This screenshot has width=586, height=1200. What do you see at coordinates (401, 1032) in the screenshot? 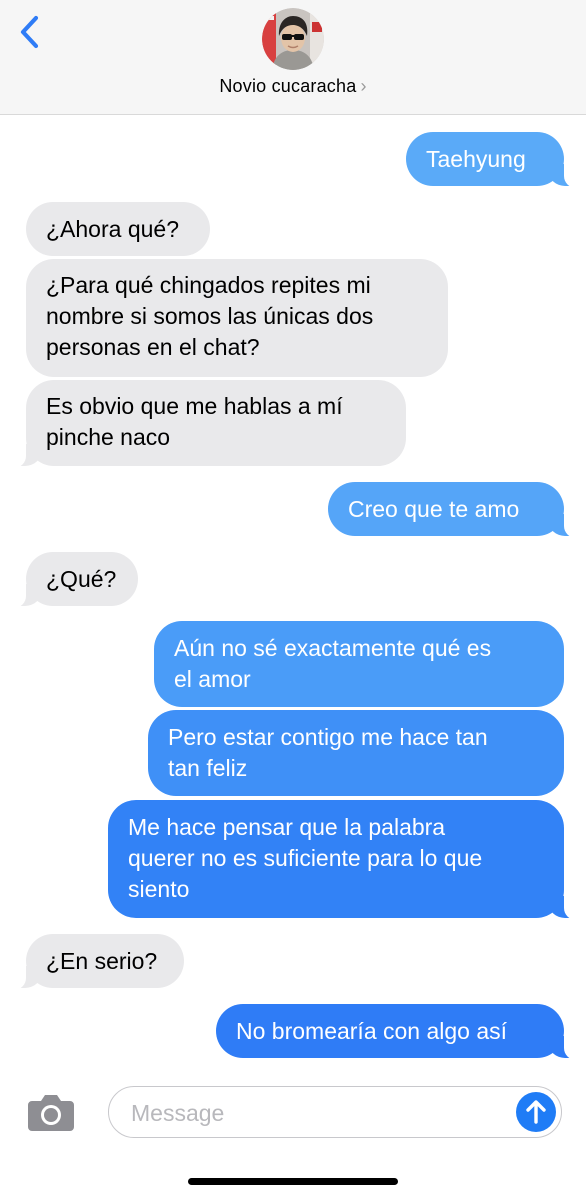
I see `message-bubble-outgoing: No bromearía con algo así` at bounding box center [401, 1032].